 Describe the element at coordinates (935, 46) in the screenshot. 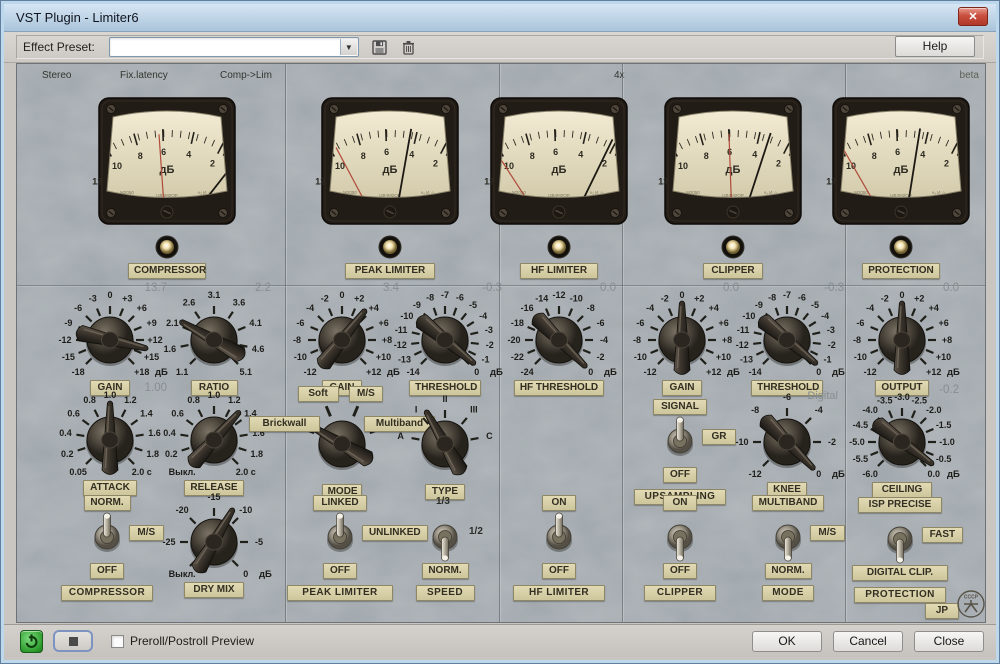

I see `help-button: Help` at that location.